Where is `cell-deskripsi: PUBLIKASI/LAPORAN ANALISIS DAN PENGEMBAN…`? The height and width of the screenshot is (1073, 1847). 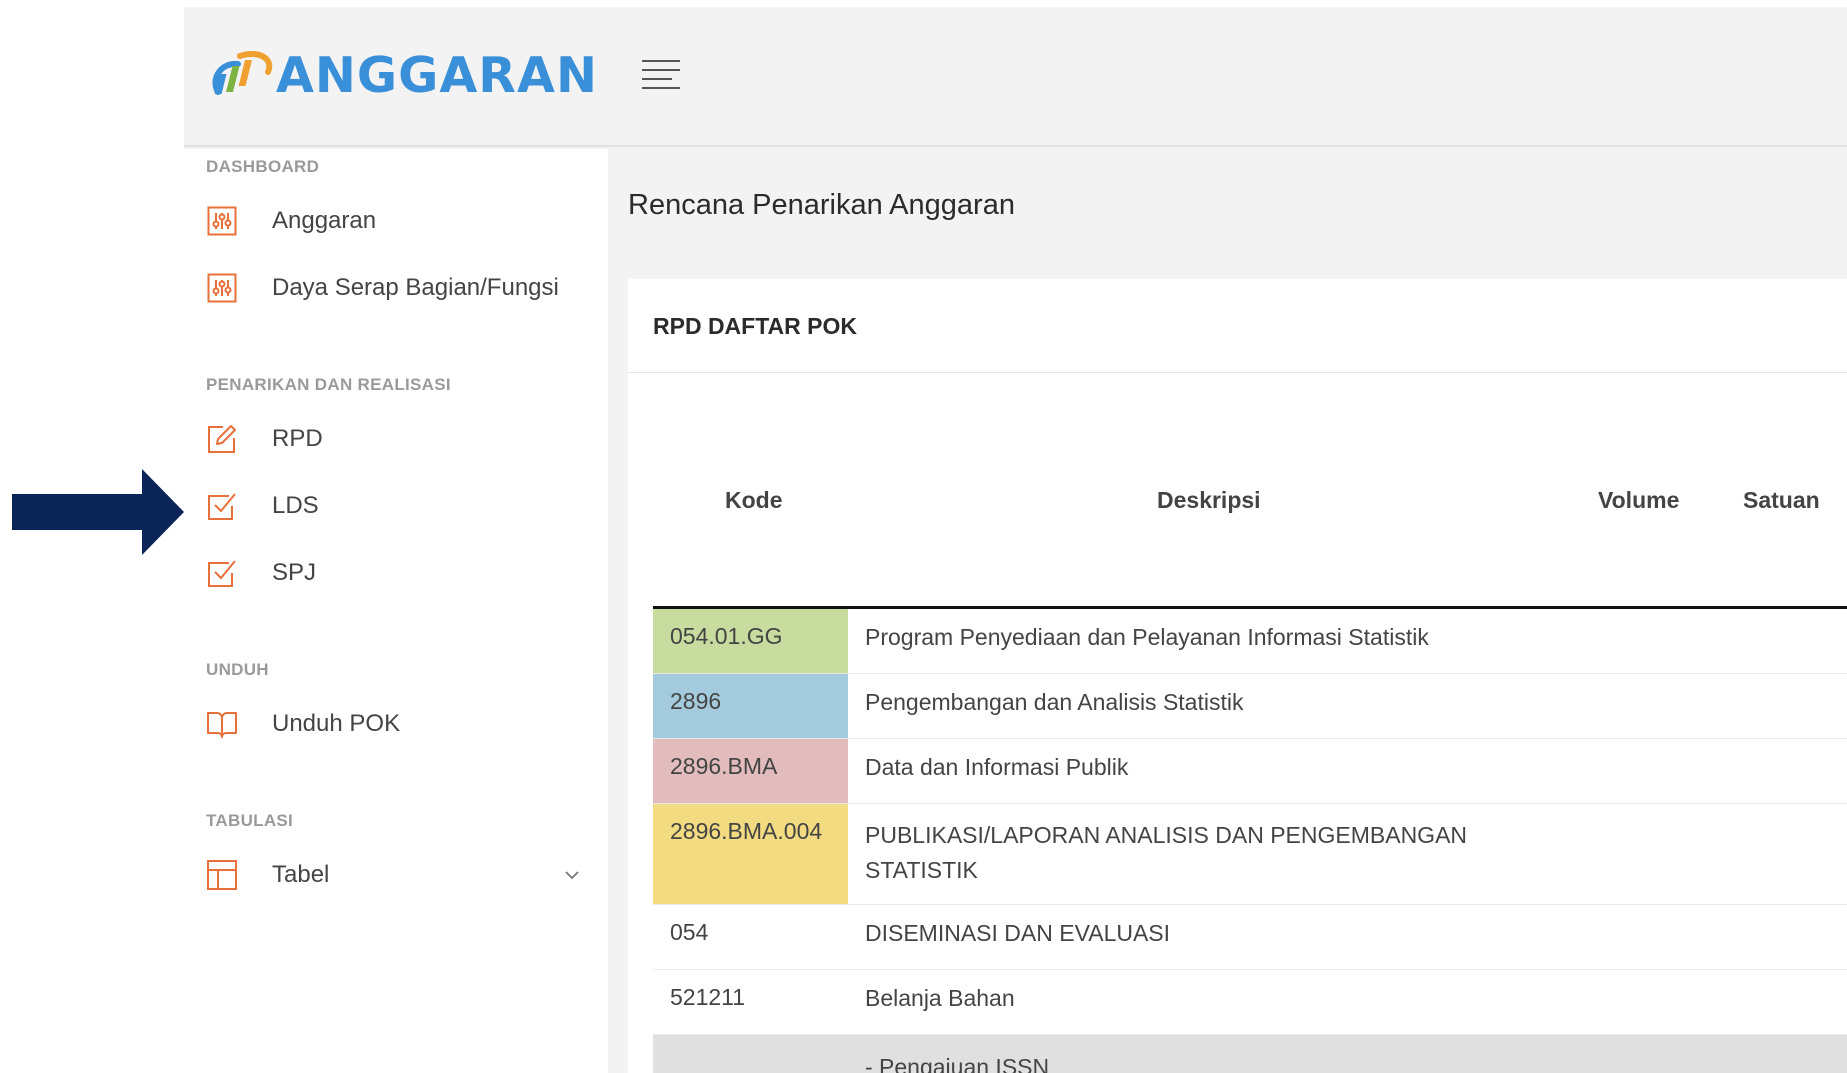
cell-deskripsi: PUBLIKASI/LAPORAN ANALISIS DAN PENGEMBAN… is located at coordinates (1166, 852).